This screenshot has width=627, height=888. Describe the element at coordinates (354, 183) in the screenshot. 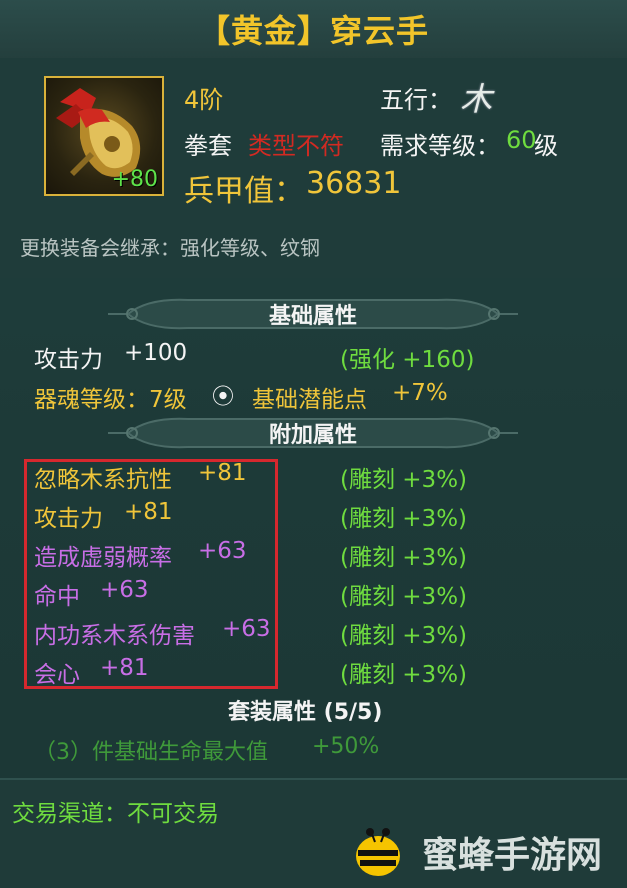

I see `power-value: 36831` at that location.